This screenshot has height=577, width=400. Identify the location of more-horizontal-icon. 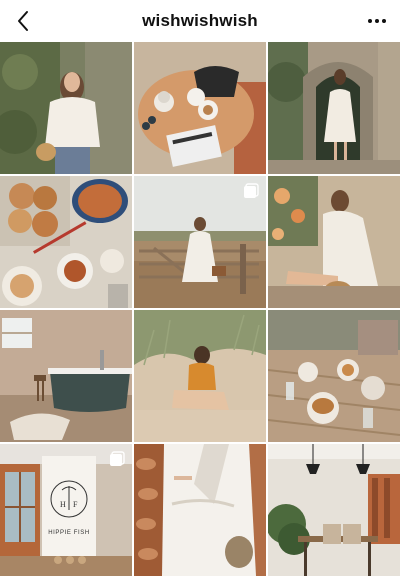
(377, 21).